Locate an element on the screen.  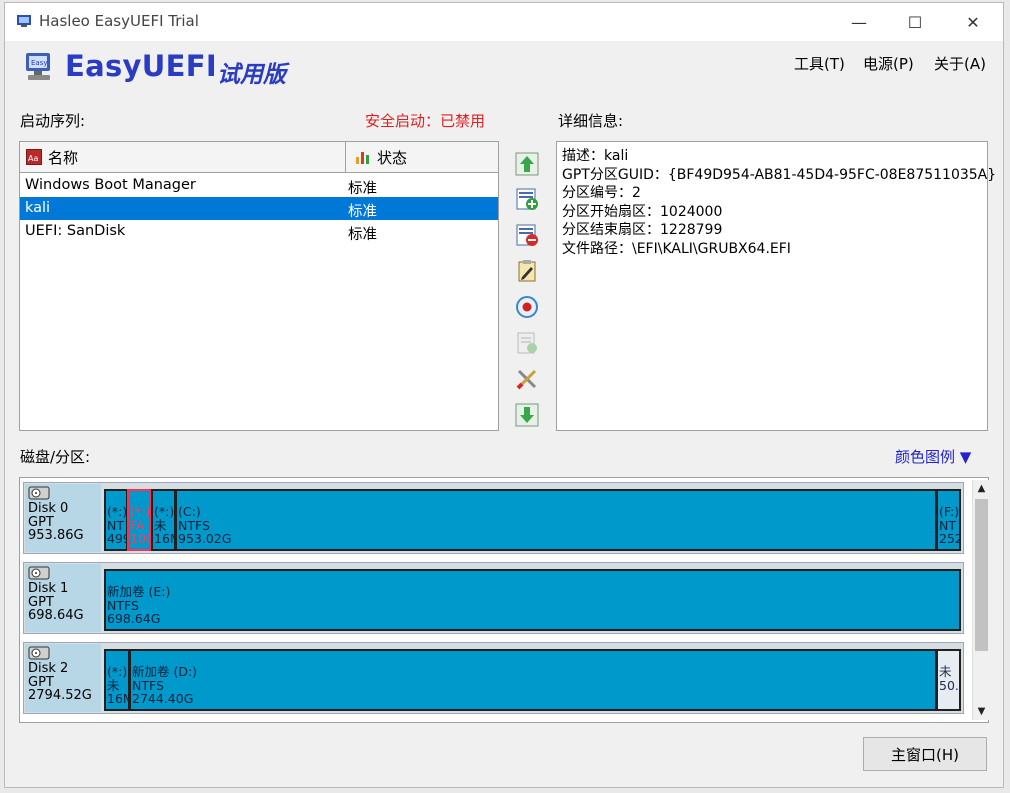
scroll-down-arrow-icon: ▼ is located at coordinates (981, 711).